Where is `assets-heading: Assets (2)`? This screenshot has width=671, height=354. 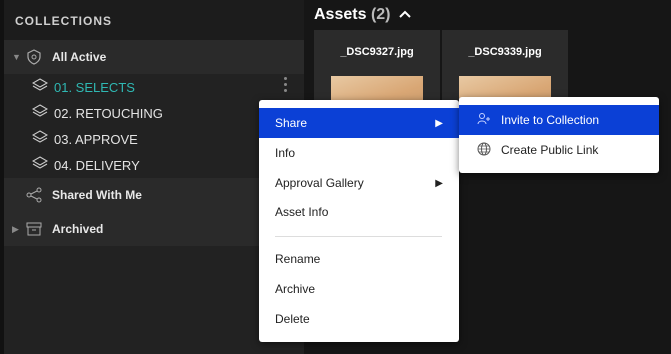 assets-heading: Assets (2) is located at coordinates (362, 15).